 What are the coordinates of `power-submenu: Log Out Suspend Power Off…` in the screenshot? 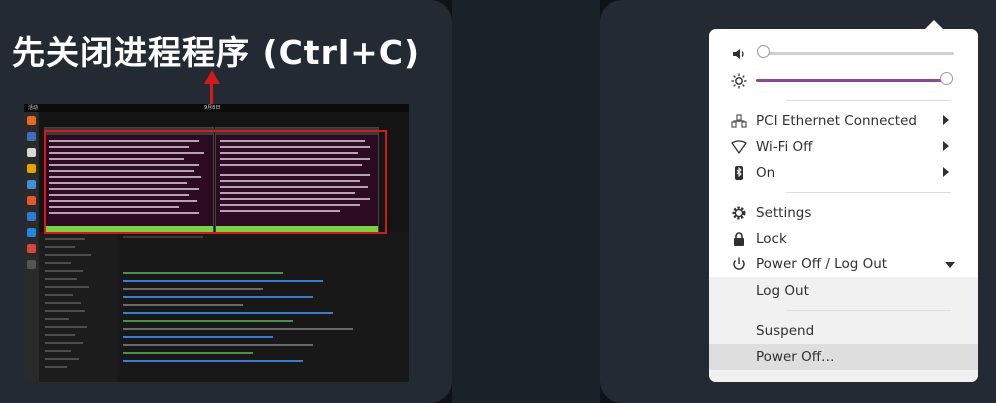 It's located at (843, 329).